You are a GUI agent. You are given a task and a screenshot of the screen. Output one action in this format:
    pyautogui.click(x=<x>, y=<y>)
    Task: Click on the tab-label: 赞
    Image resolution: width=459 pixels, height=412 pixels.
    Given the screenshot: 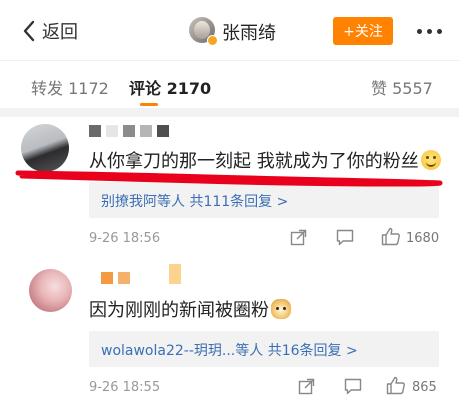 What is the action you would take?
    pyautogui.click(x=379, y=88)
    